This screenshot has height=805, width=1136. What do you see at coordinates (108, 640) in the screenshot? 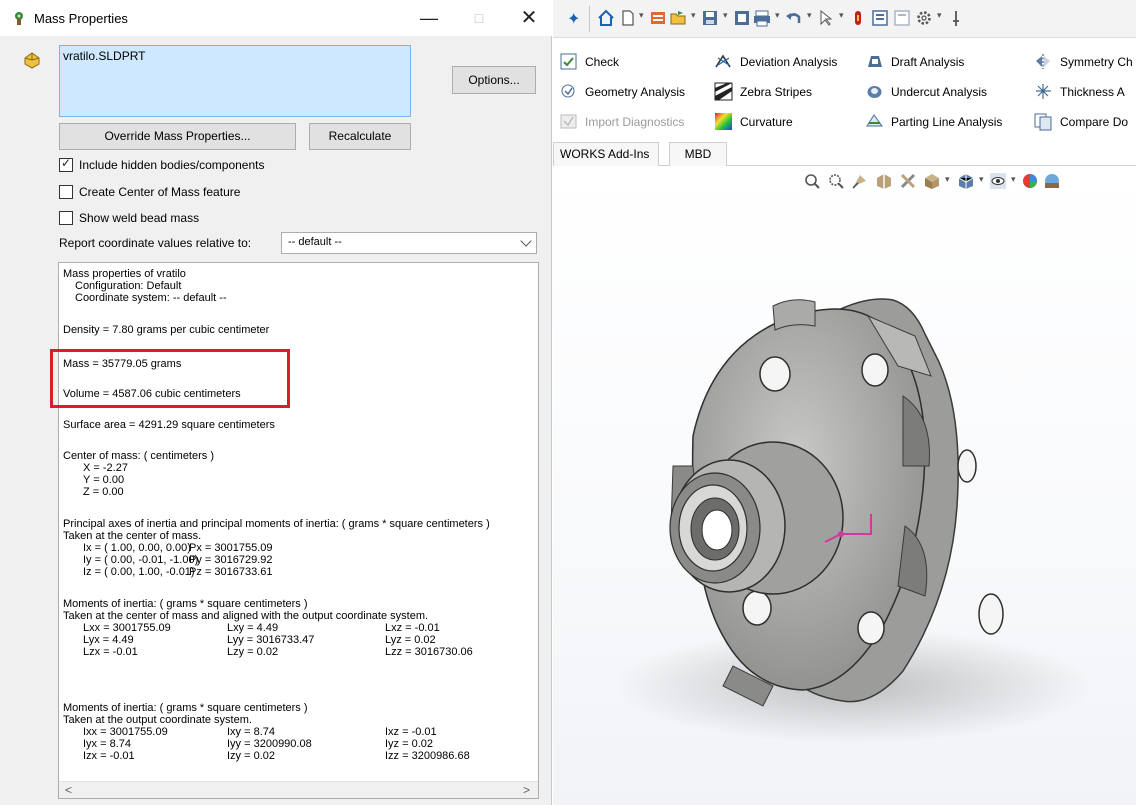
I see `moi-com-cell: Lyx = 4.49` at bounding box center [108, 640].